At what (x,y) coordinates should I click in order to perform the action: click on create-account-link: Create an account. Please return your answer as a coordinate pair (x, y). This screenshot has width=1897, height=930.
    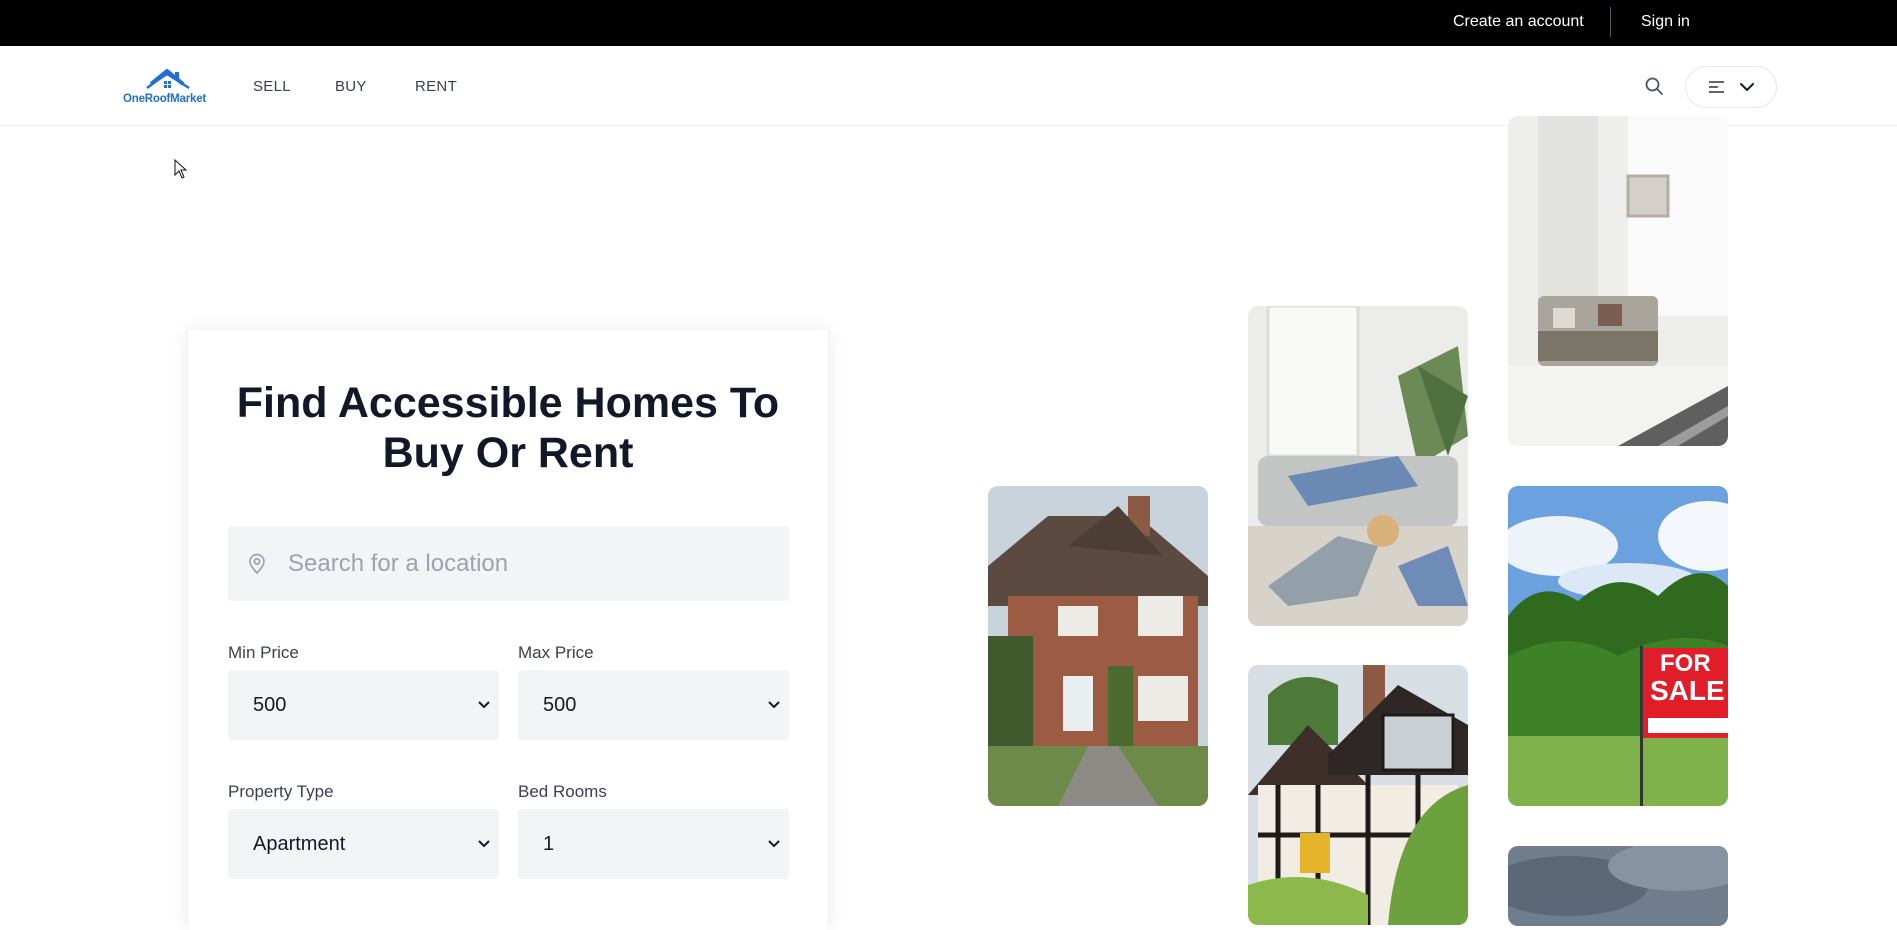
    Looking at the image, I should click on (1518, 23).